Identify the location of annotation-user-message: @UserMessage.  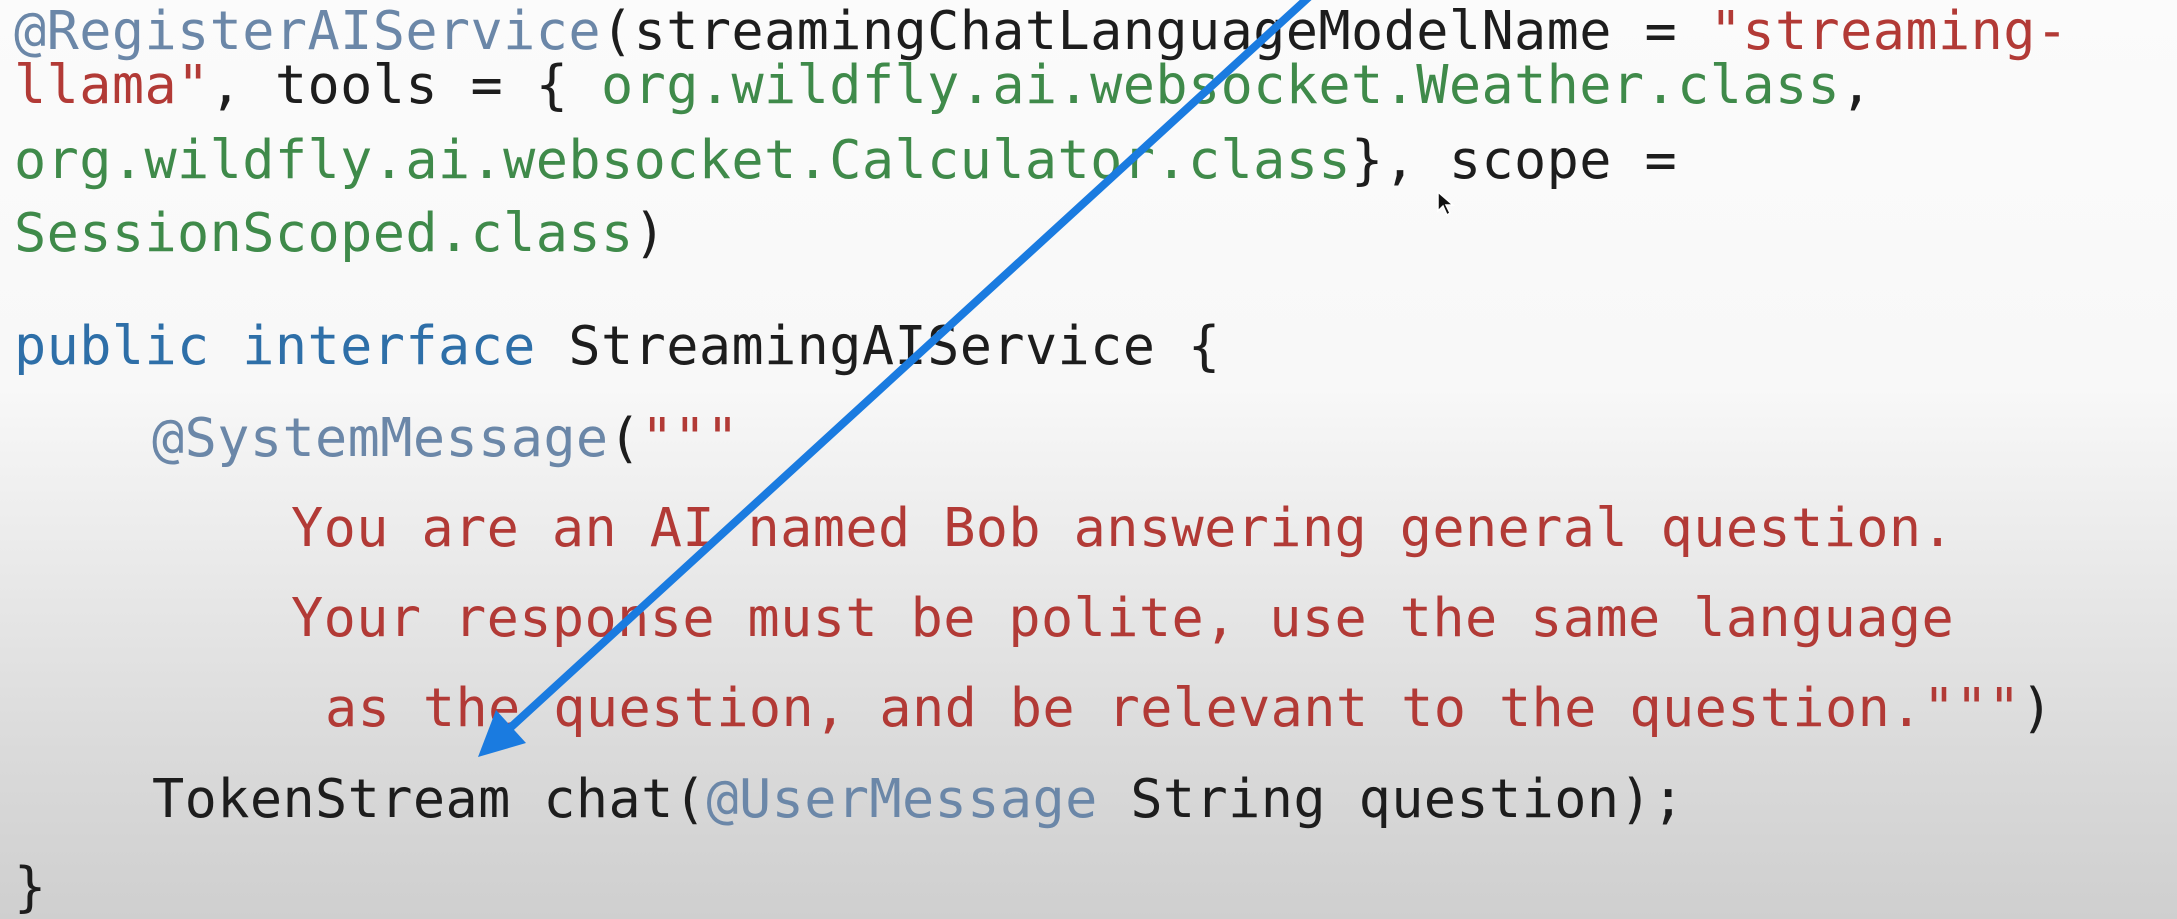
(902, 798).